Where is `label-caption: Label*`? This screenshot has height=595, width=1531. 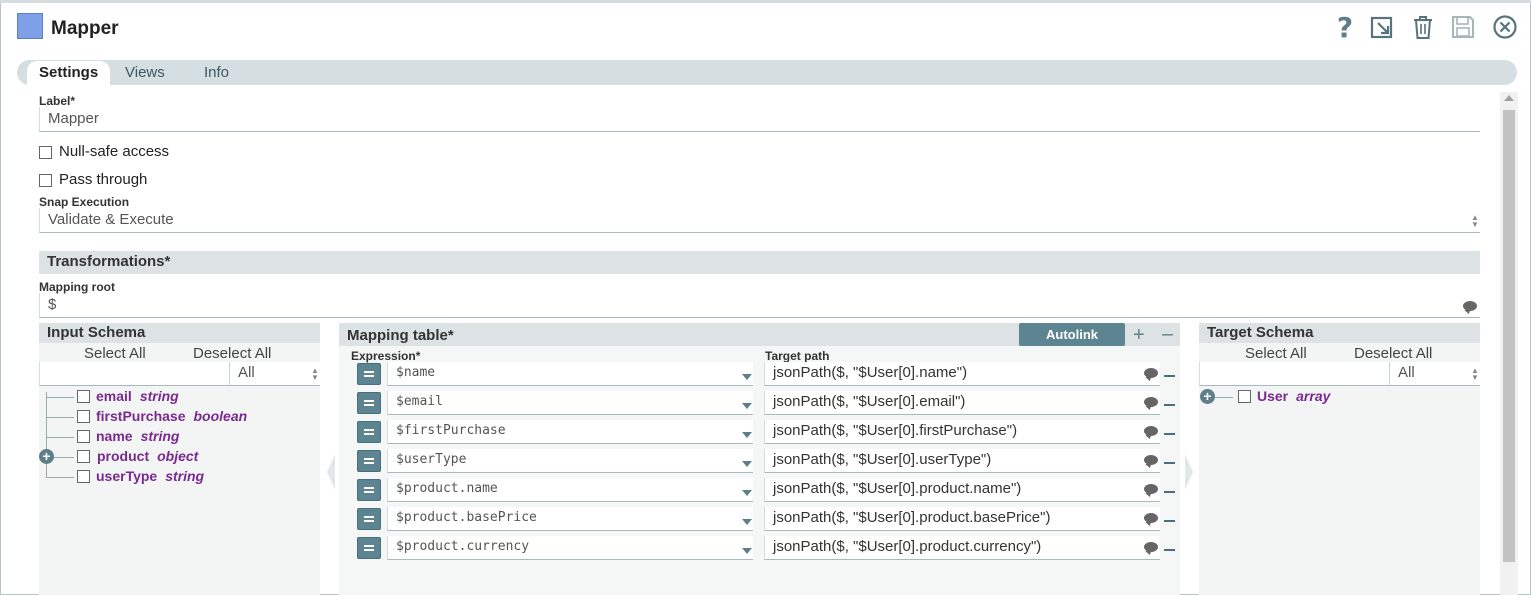 label-caption: Label* is located at coordinates (57, 101).